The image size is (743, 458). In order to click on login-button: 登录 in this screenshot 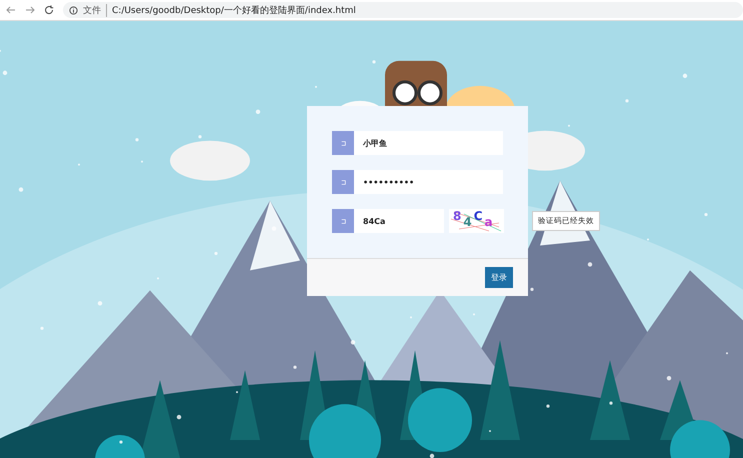, I will do `click(499, 277)`.